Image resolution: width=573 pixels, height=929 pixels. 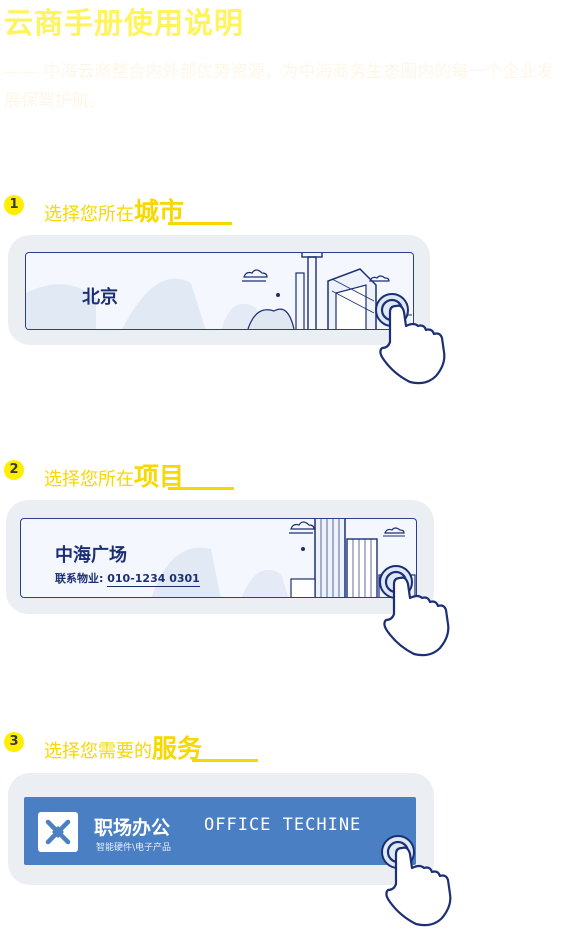 What do you see at coordinates (283, 825) in the screenshot?
I see `service-name-en: OFFICE TECHINE` at bounding box center [283, 825].